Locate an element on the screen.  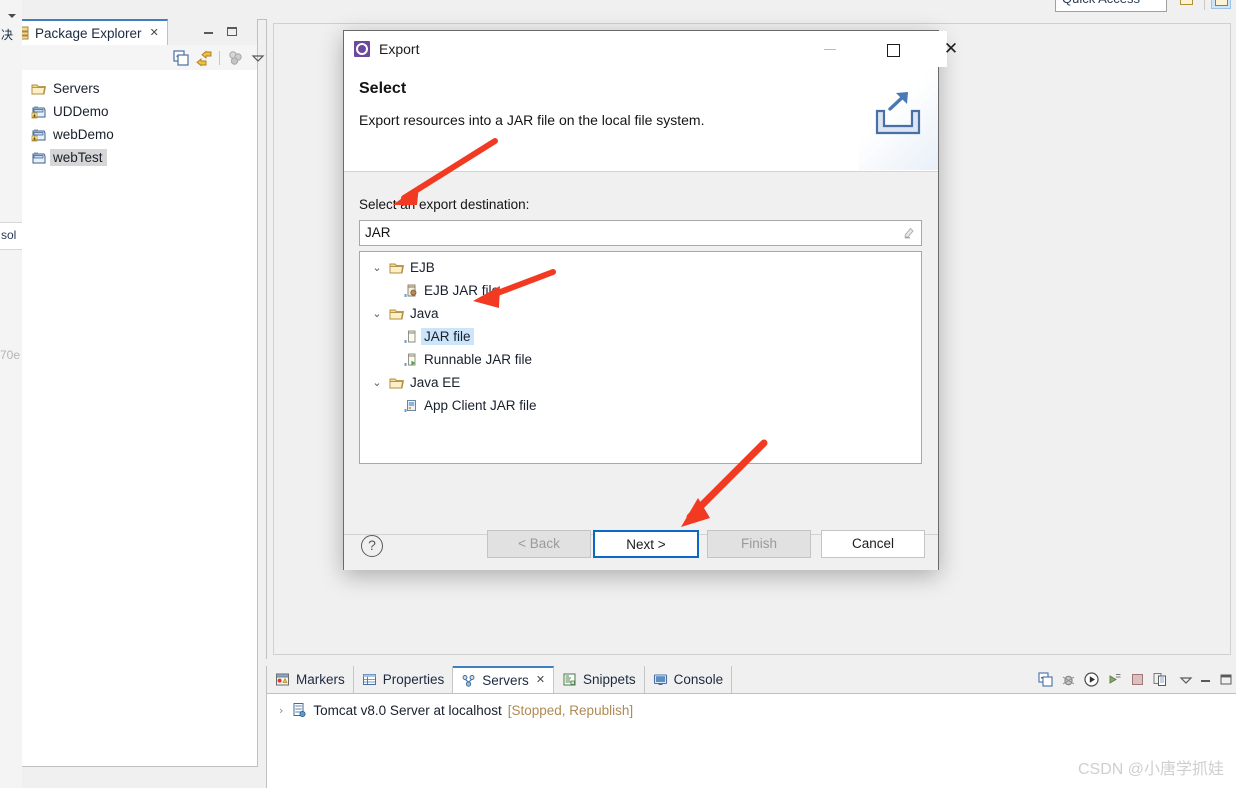
toolbar-divider is located at coordinates (219, 58).